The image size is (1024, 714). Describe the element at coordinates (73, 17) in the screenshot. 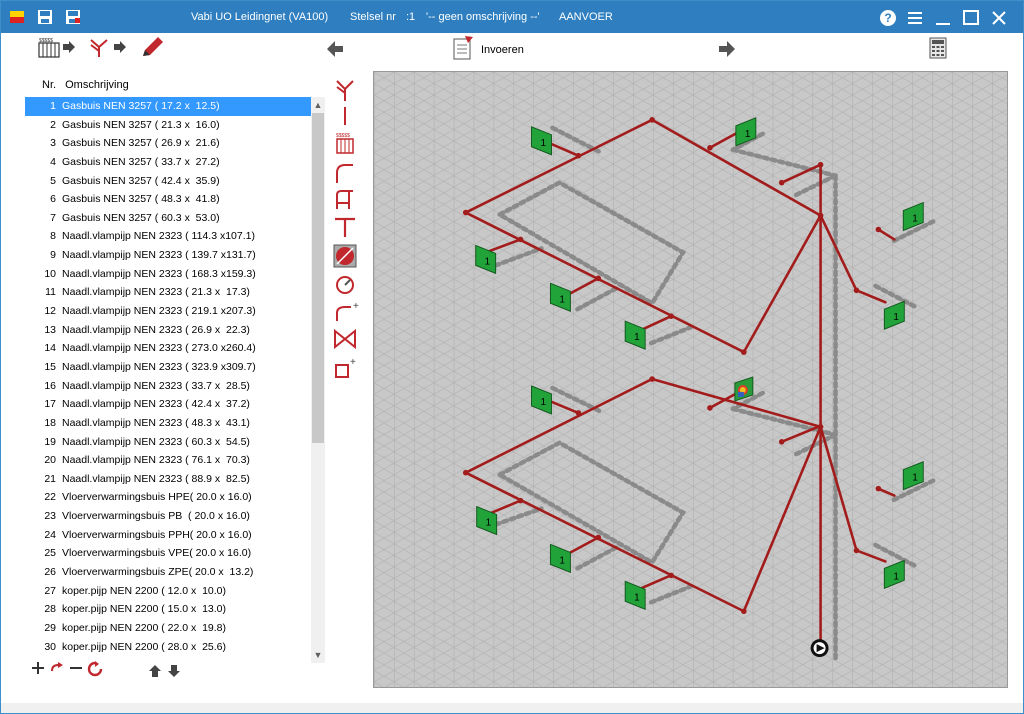

I see `save-as-icon` at that location.